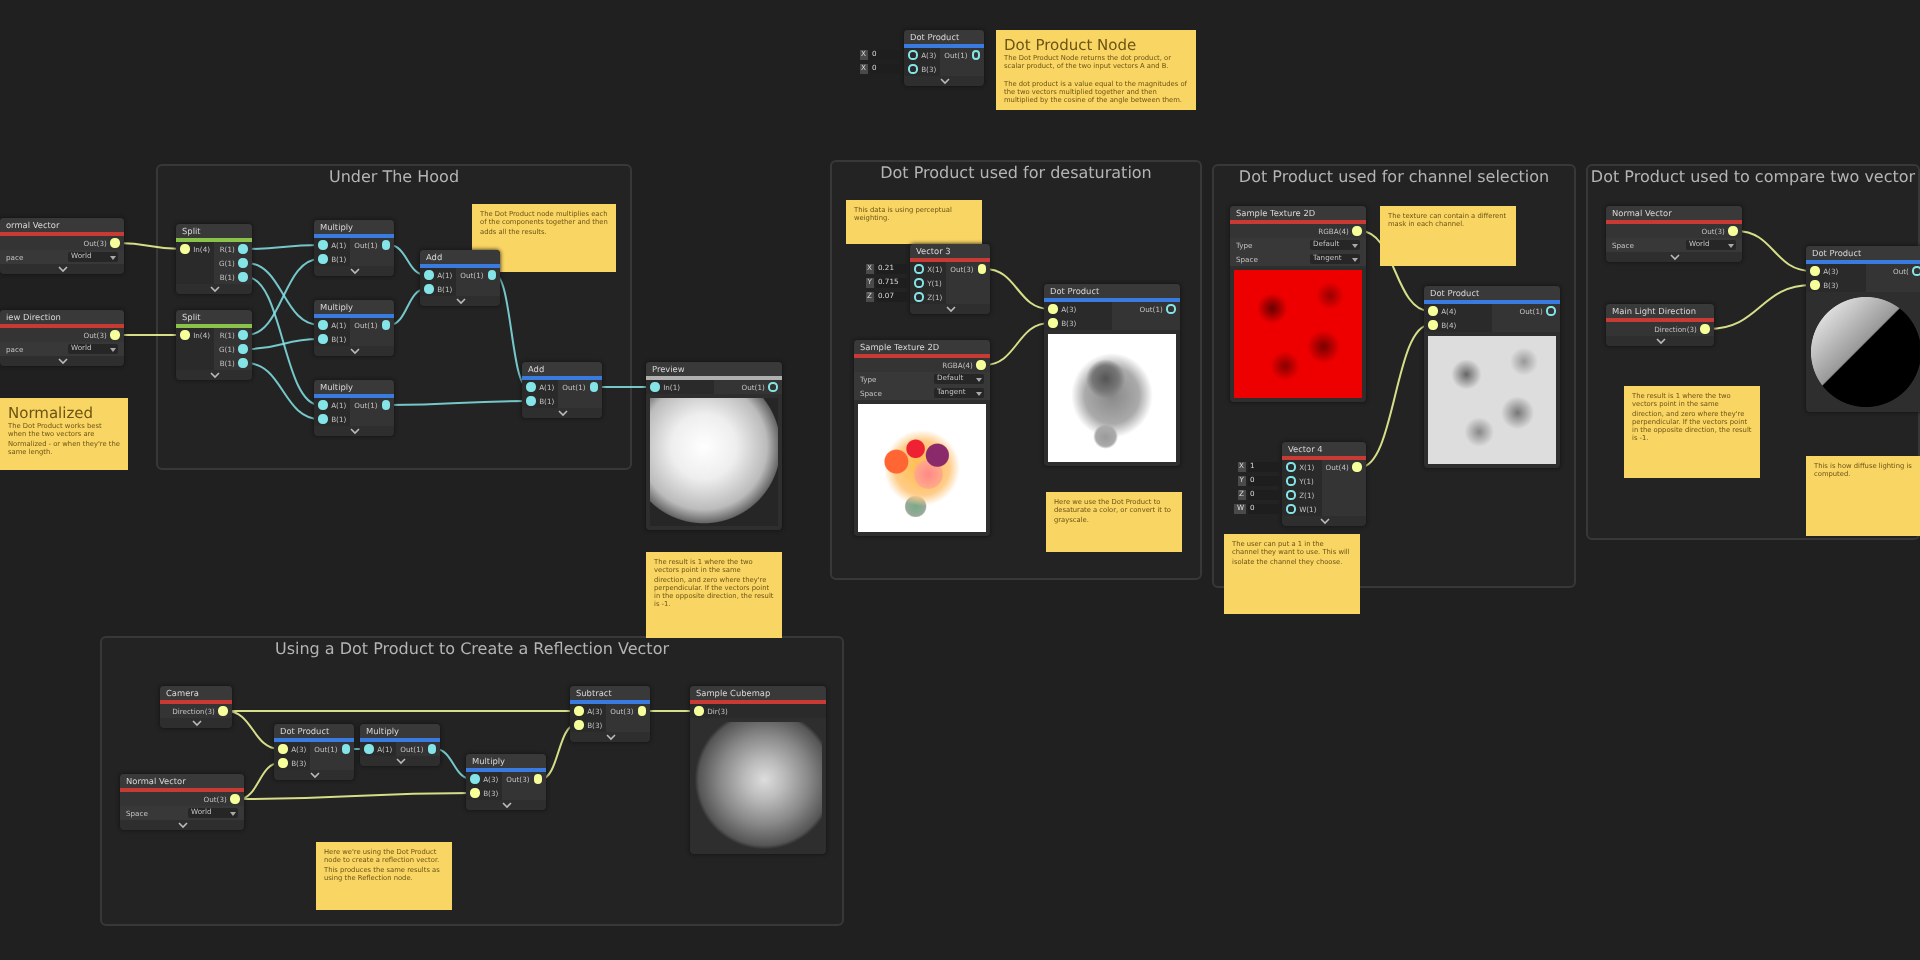 Image resolution: width=1920 pixels, height=960 pixels. I want to click on group-title: Using a Dot Product to Create a Reflection Vector, so click(472, 648).